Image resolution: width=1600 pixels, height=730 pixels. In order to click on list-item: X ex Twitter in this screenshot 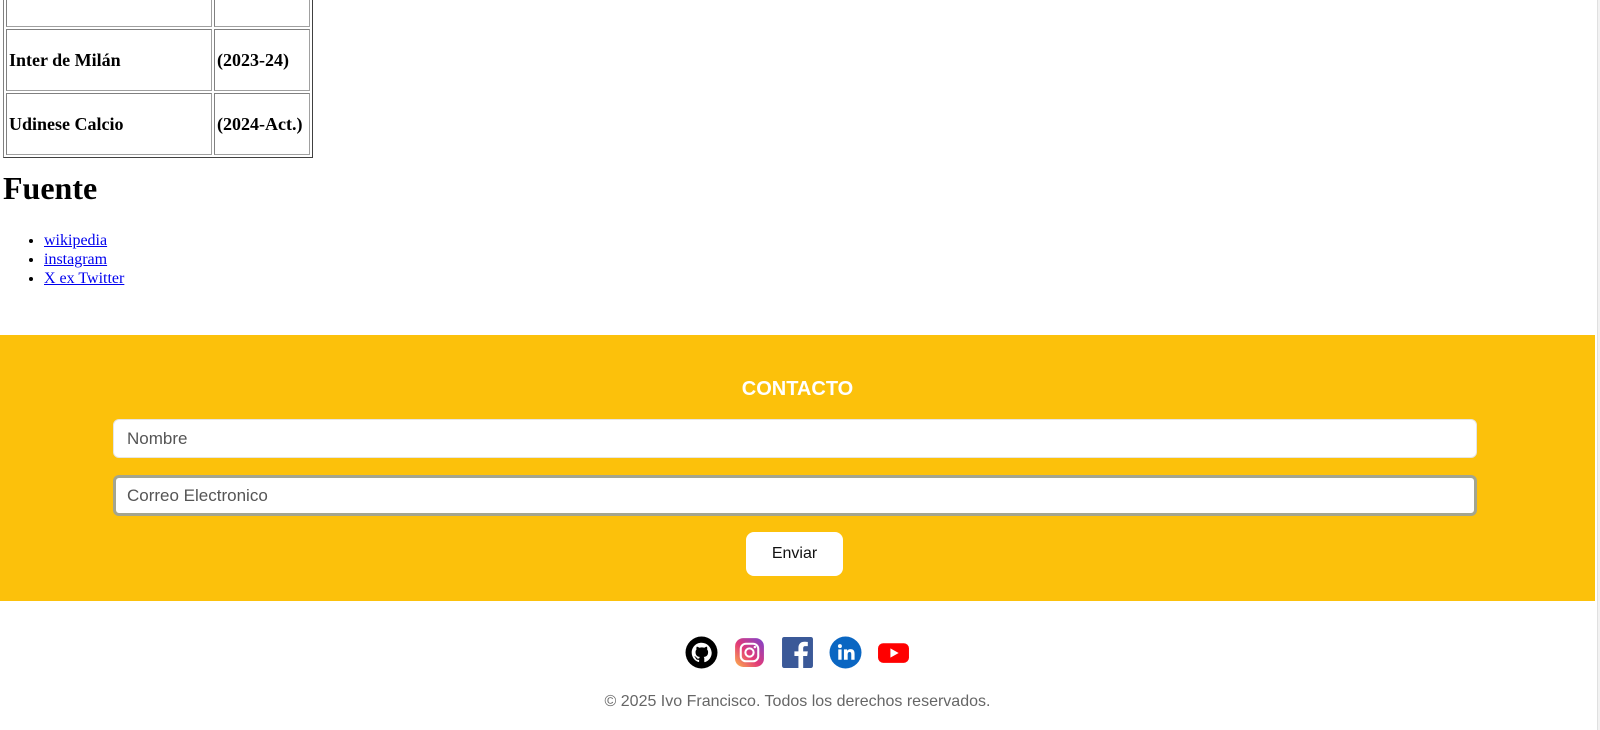, I will do `click(84, 278)`.